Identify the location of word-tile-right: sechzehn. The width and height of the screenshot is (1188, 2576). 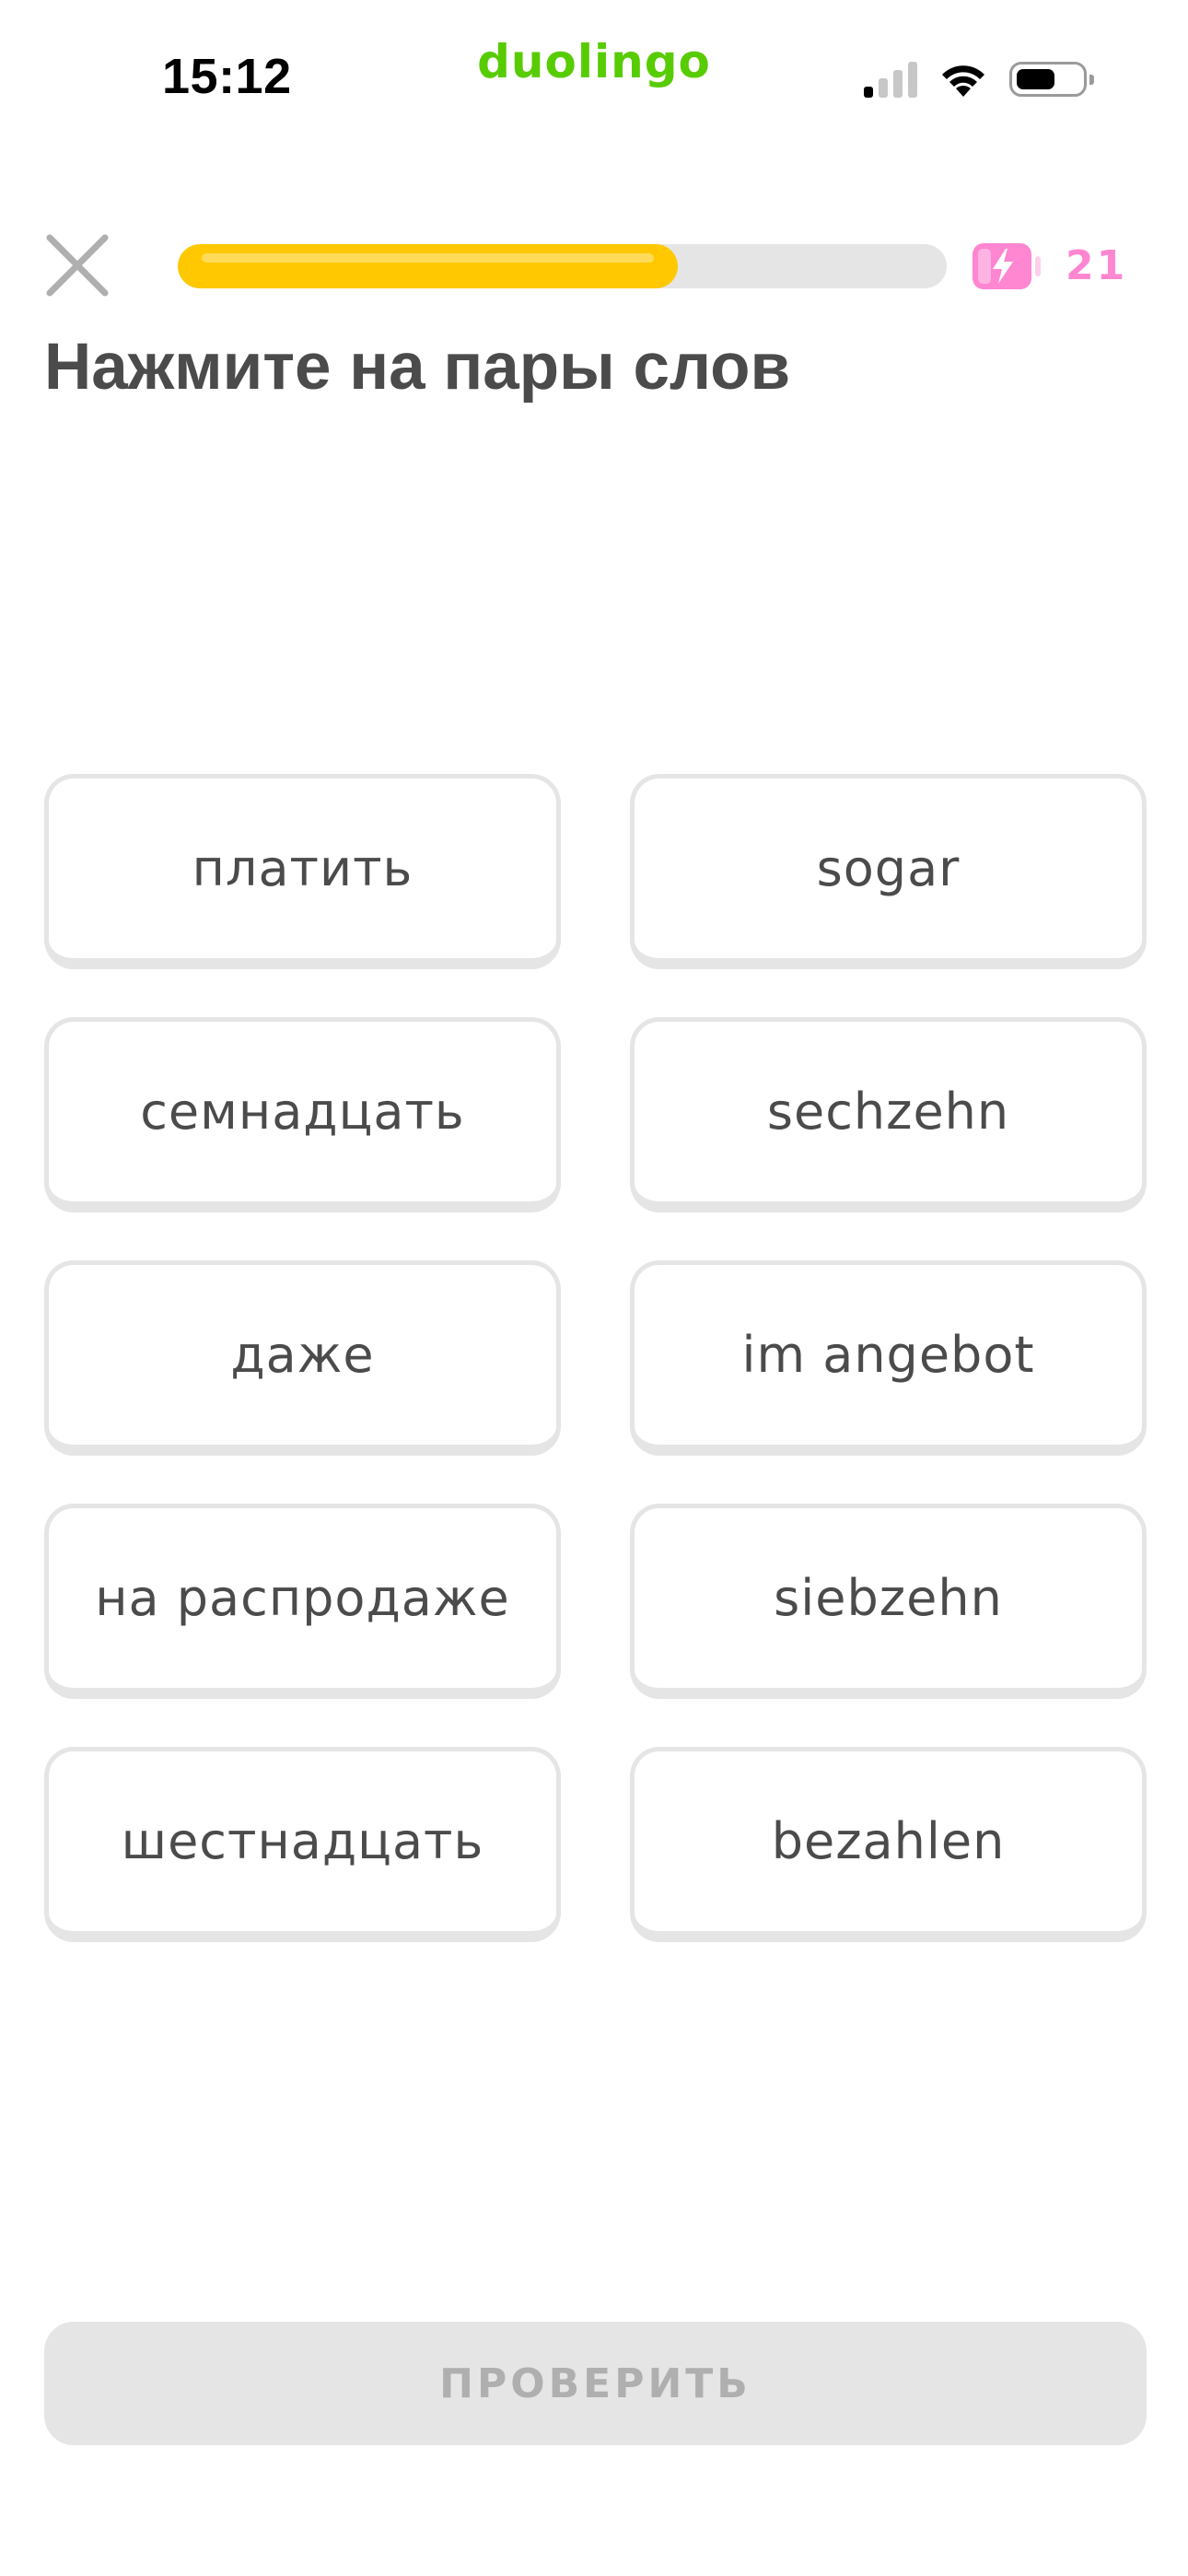
(888, 1114).